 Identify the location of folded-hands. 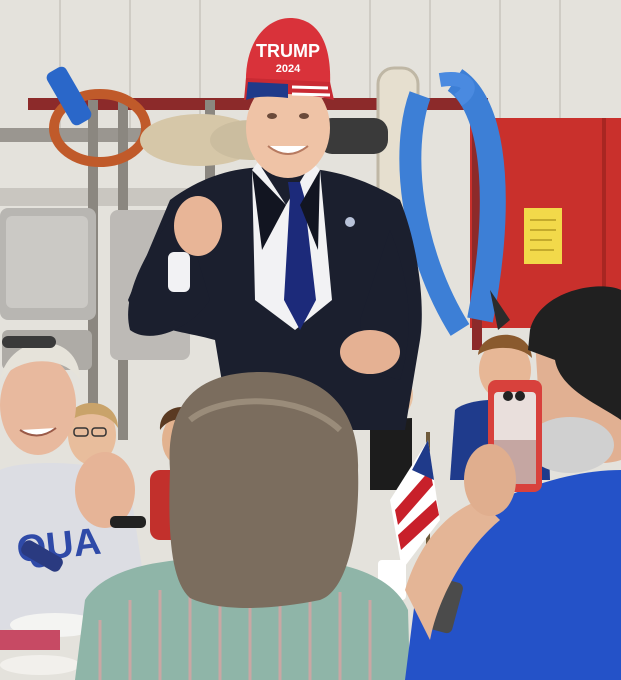
(370, 352).